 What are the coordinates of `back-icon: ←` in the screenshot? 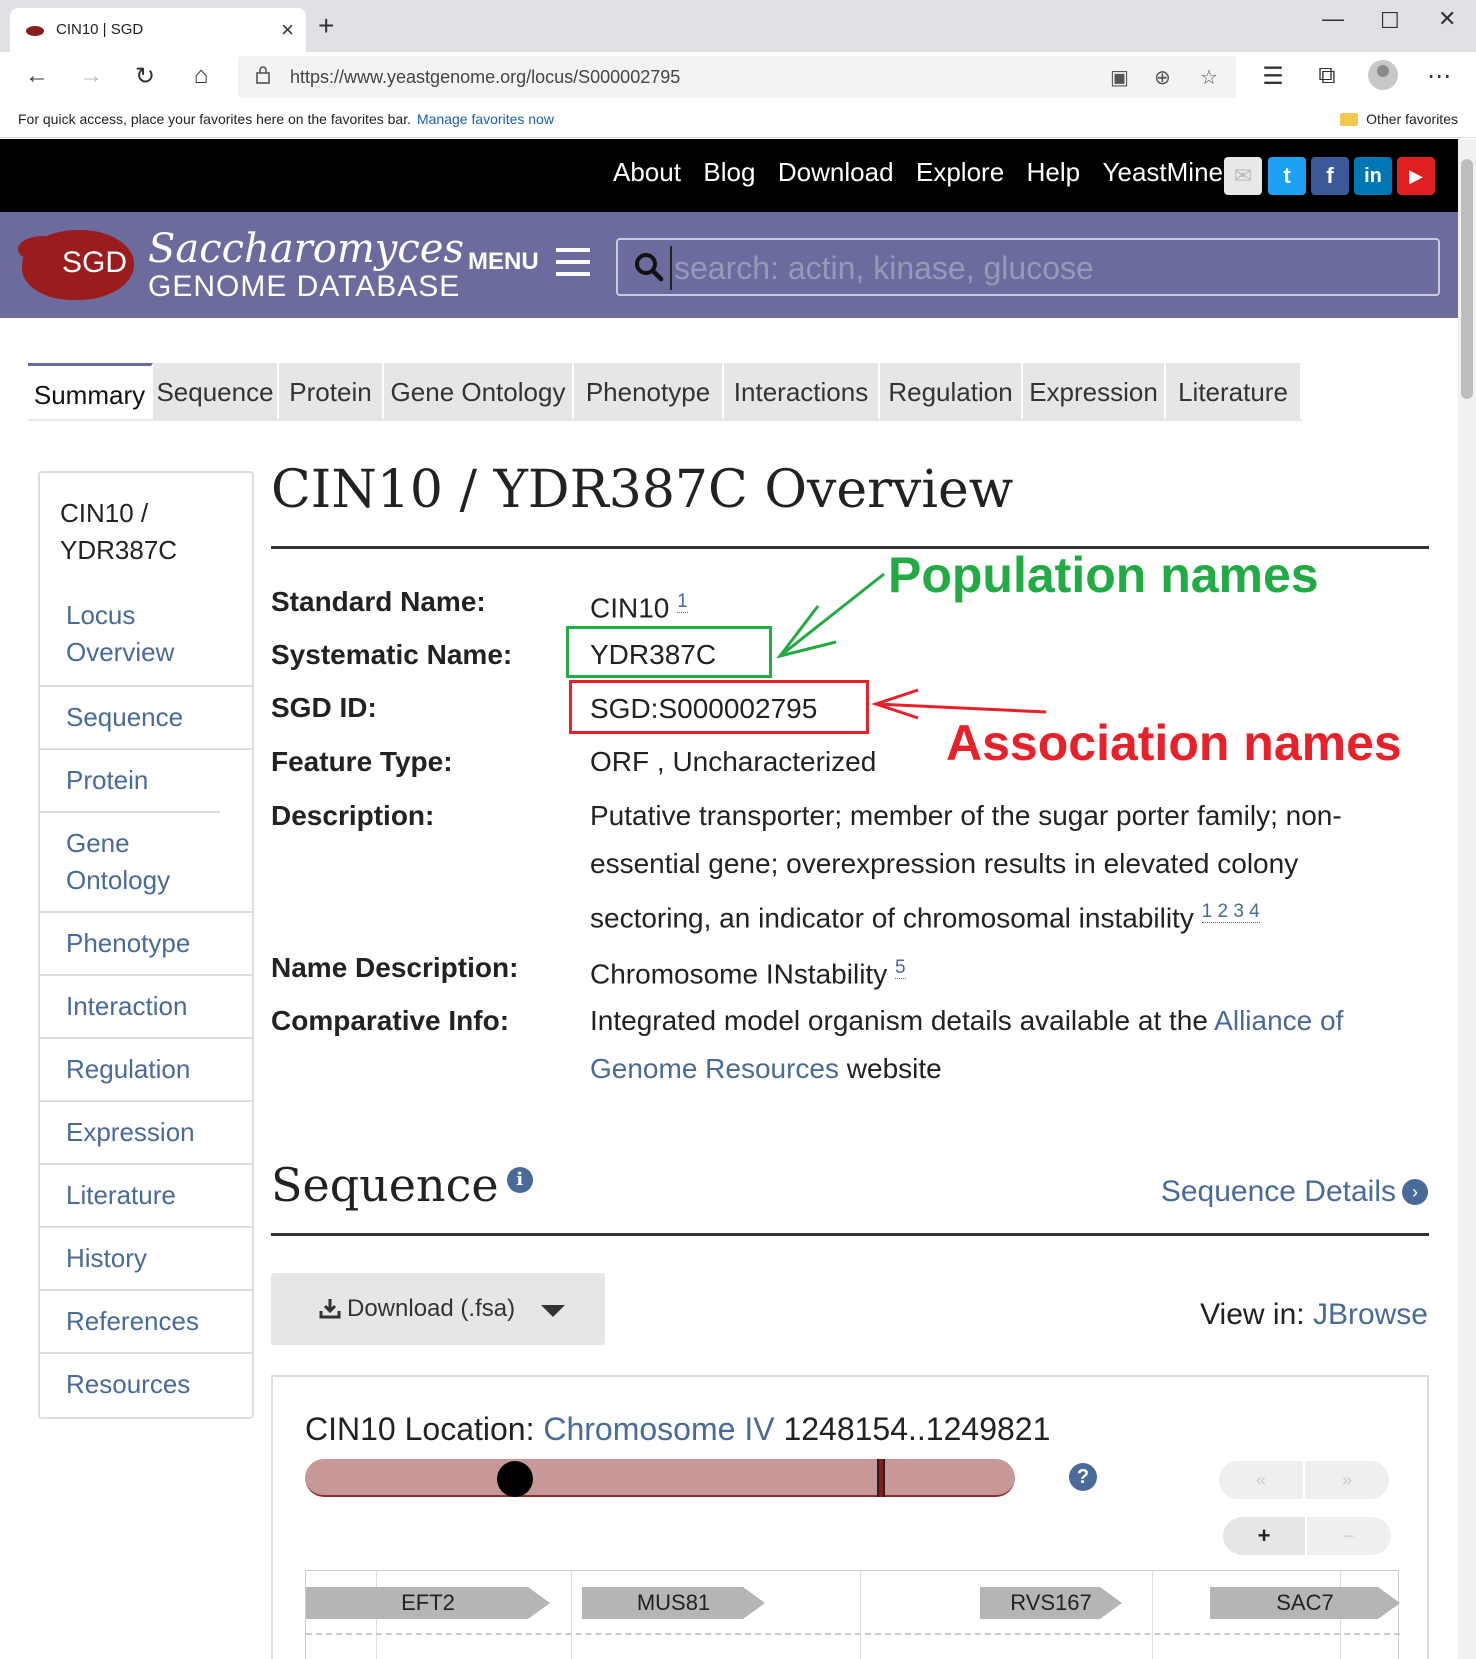 It's located at (37, 76).